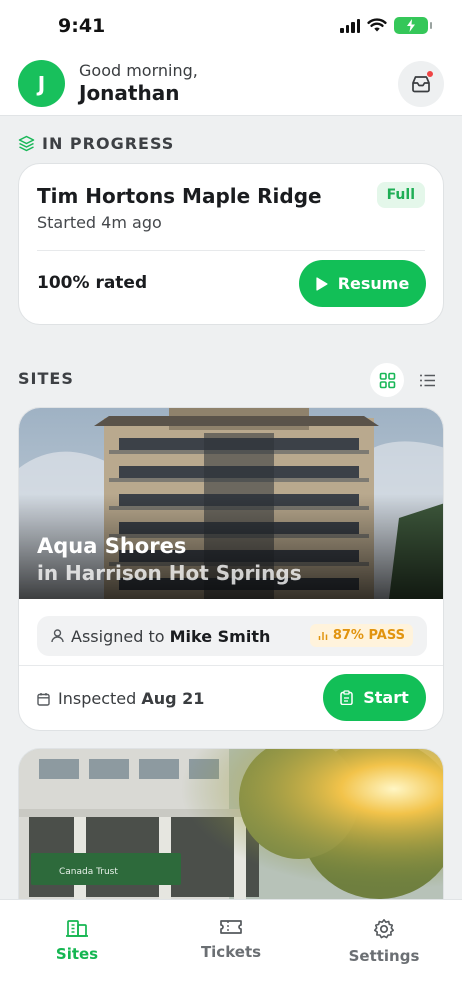  I want to click on status-icons, so click(386, 25).